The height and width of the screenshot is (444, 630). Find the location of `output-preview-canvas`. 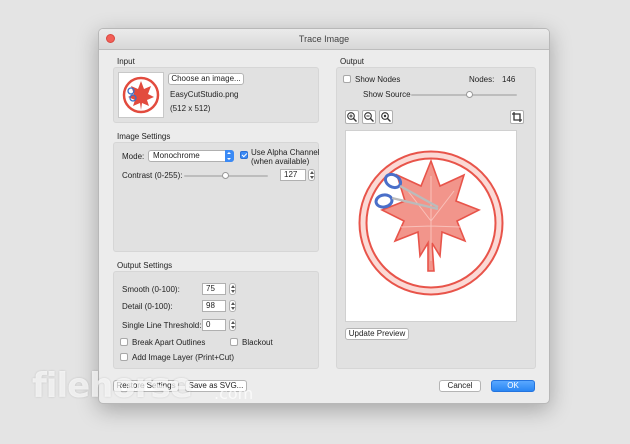

output-preview-canvas is located at coordinates (431, 226).